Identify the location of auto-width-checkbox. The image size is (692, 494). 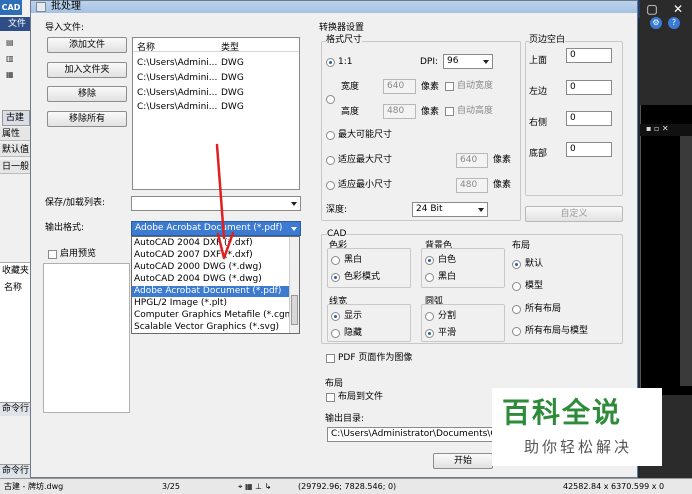
(449, 86).